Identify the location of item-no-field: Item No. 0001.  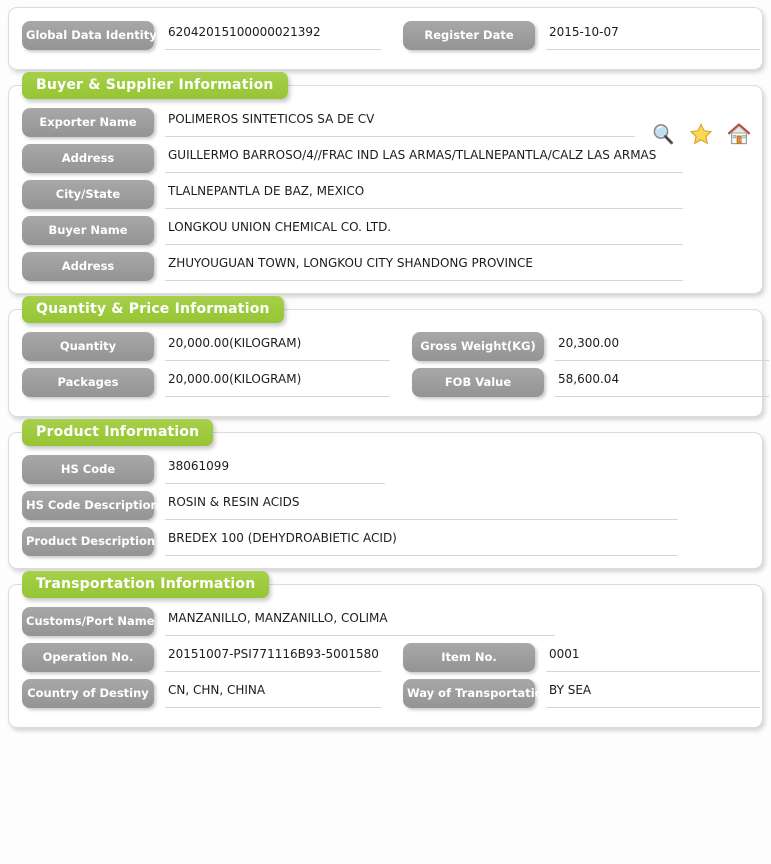
(581, 657).